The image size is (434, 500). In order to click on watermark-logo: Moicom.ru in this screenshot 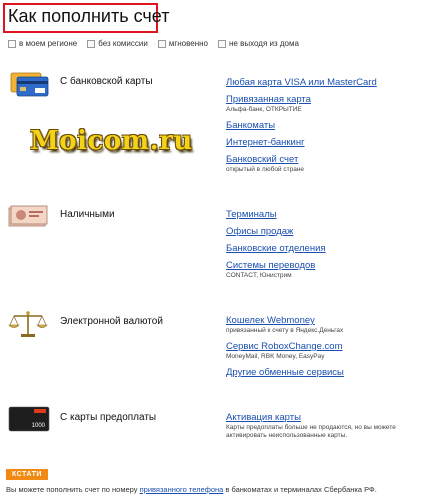, I will do `click(111, 141)`.